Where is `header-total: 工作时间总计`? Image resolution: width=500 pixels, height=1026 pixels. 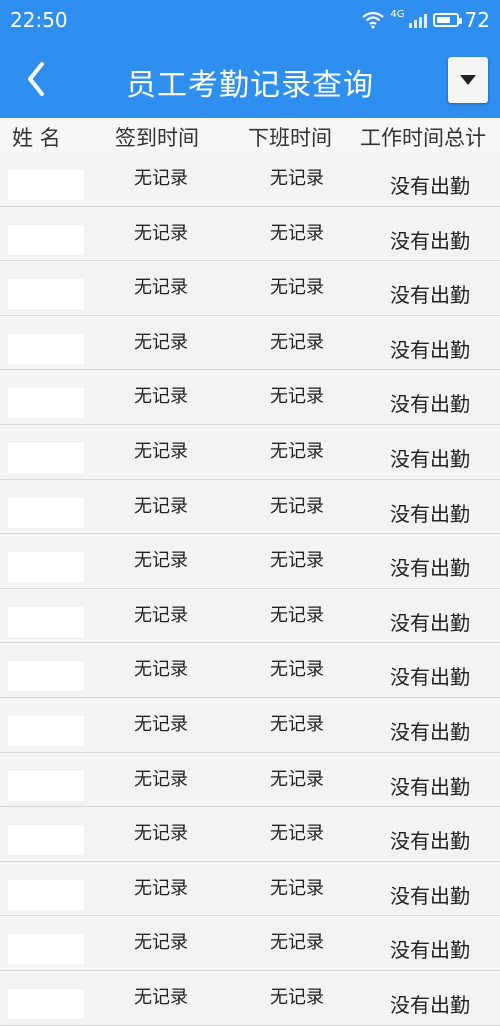
header-total: 工作时间总计 is located at coordinates (423, 138).